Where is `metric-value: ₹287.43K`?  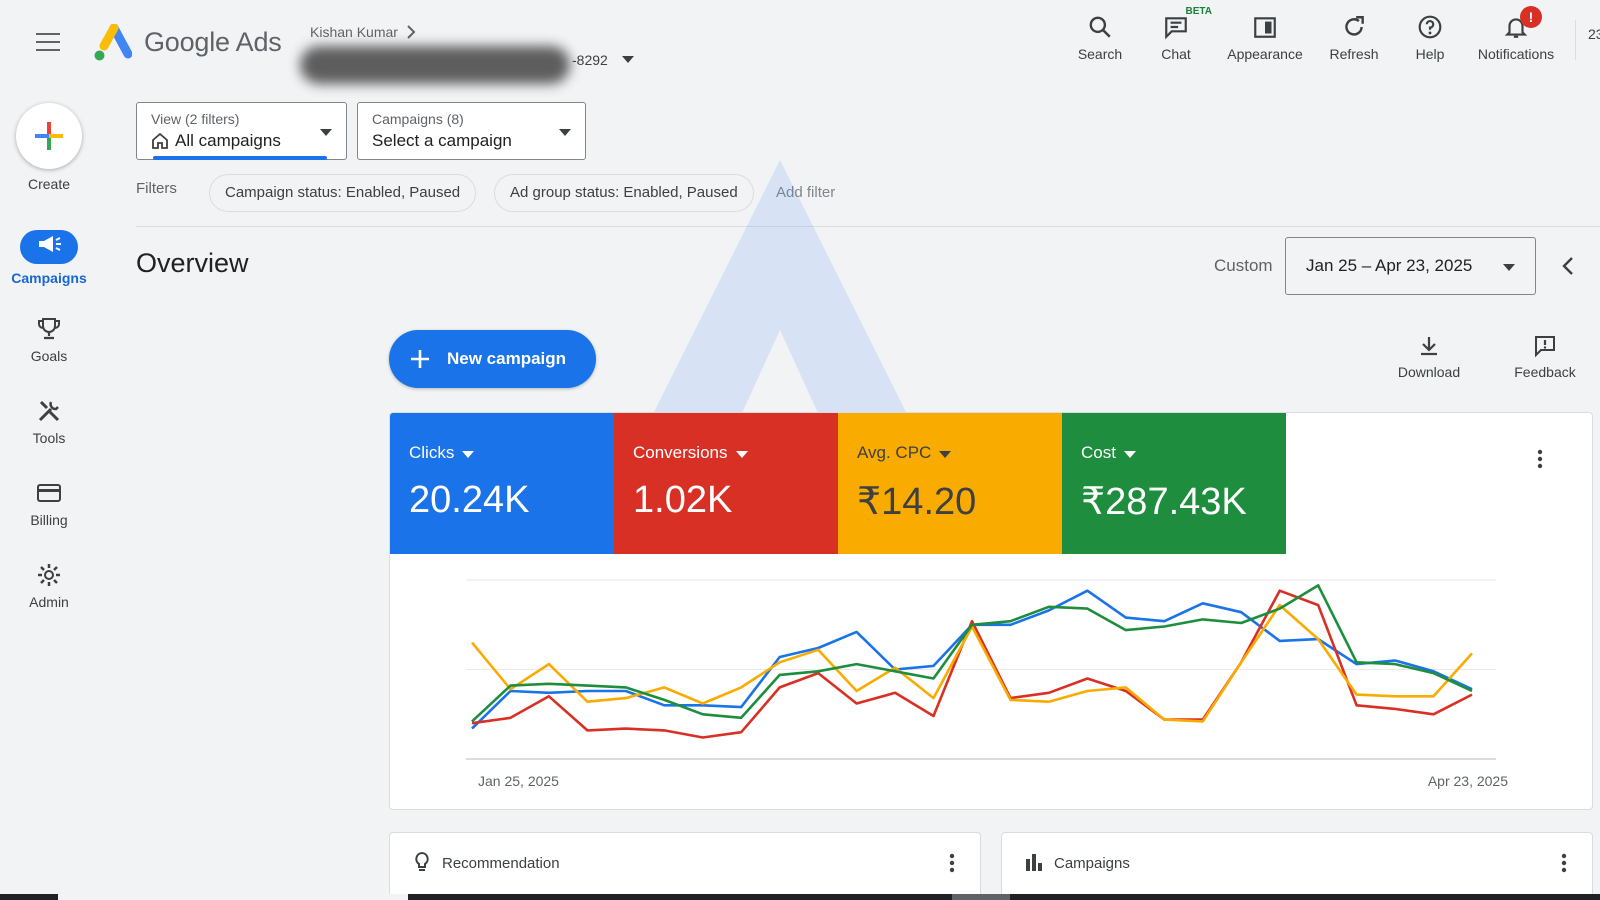 metric-value: ₹287.43K is located at coordinates (1164, 502).